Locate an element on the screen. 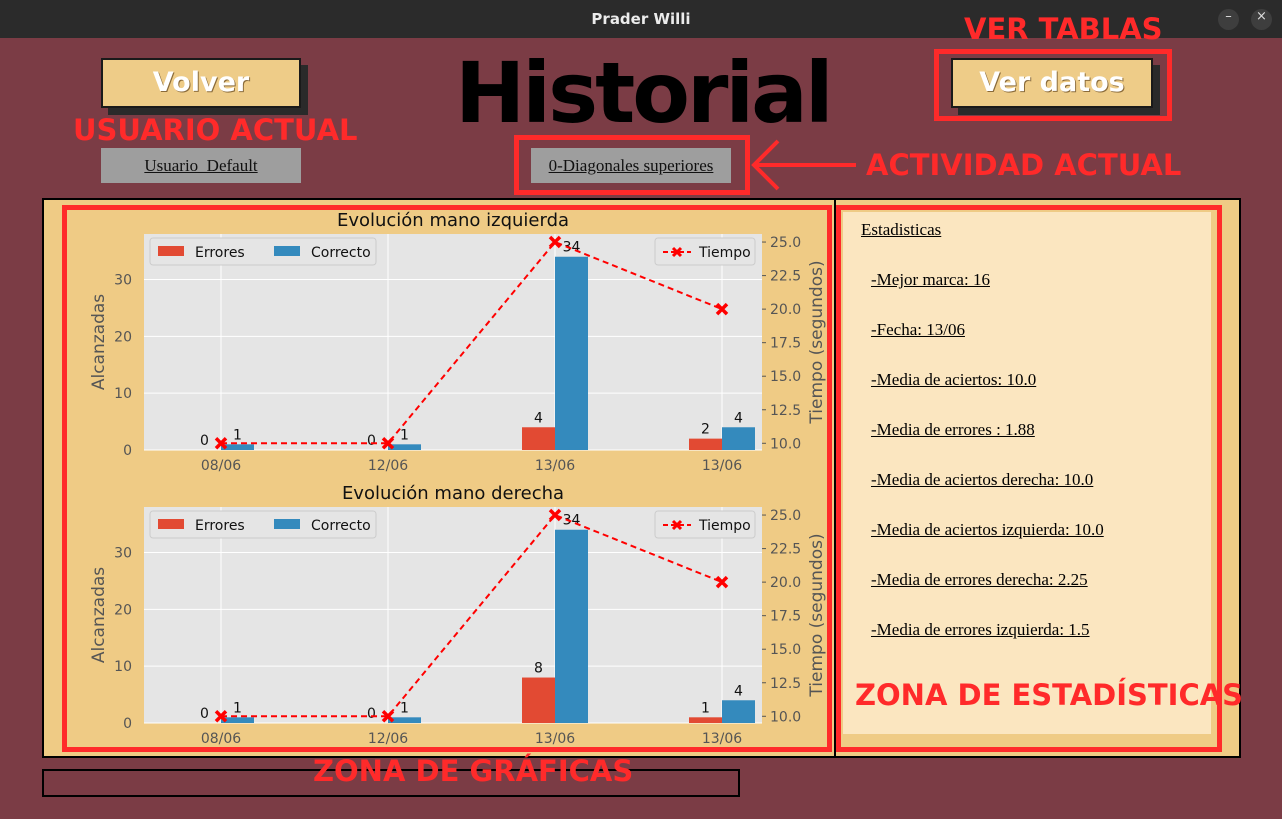 Image resolution: width=1282 pixels, height=819 pixels. annotation-zona-graficas: ZONA DE GRÁFICAS is located at coordinates (473, 771).